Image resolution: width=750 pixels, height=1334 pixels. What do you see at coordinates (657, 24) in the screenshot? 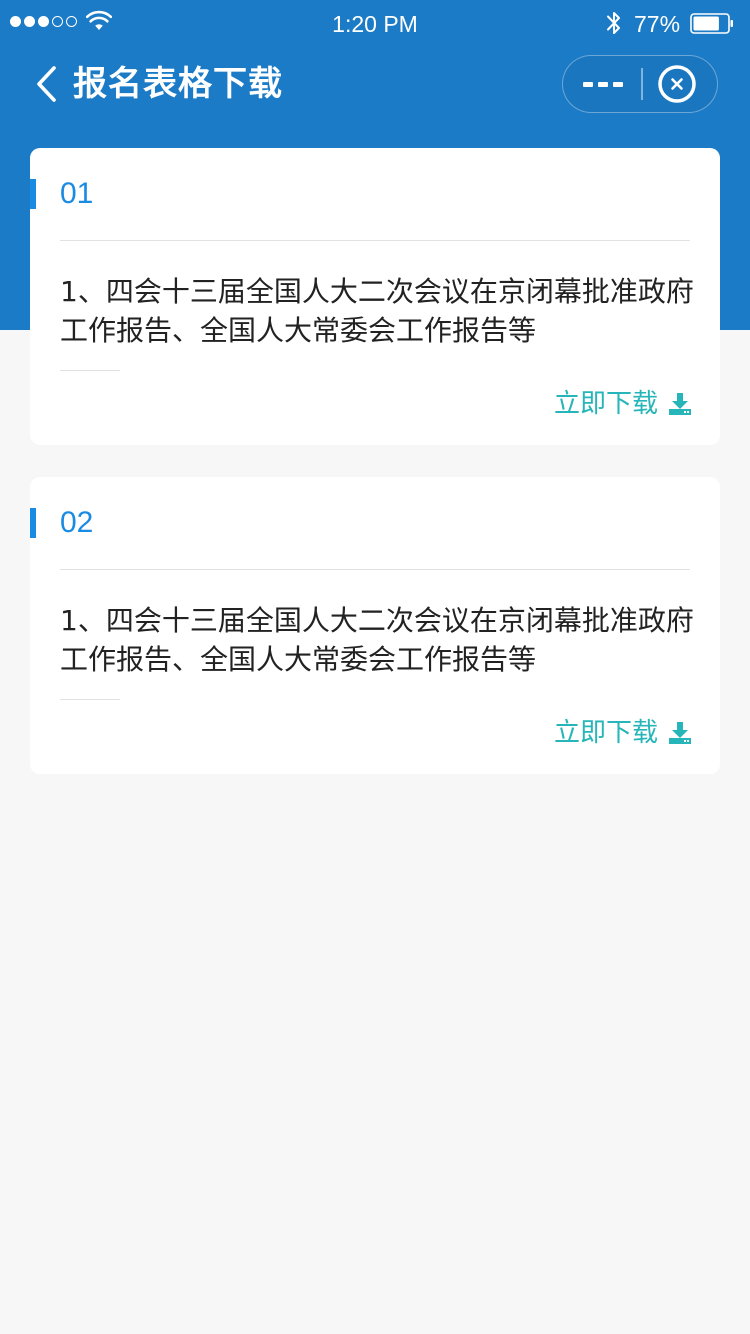
I see `battery-percent: 77%` at bounding box center [657, 24].